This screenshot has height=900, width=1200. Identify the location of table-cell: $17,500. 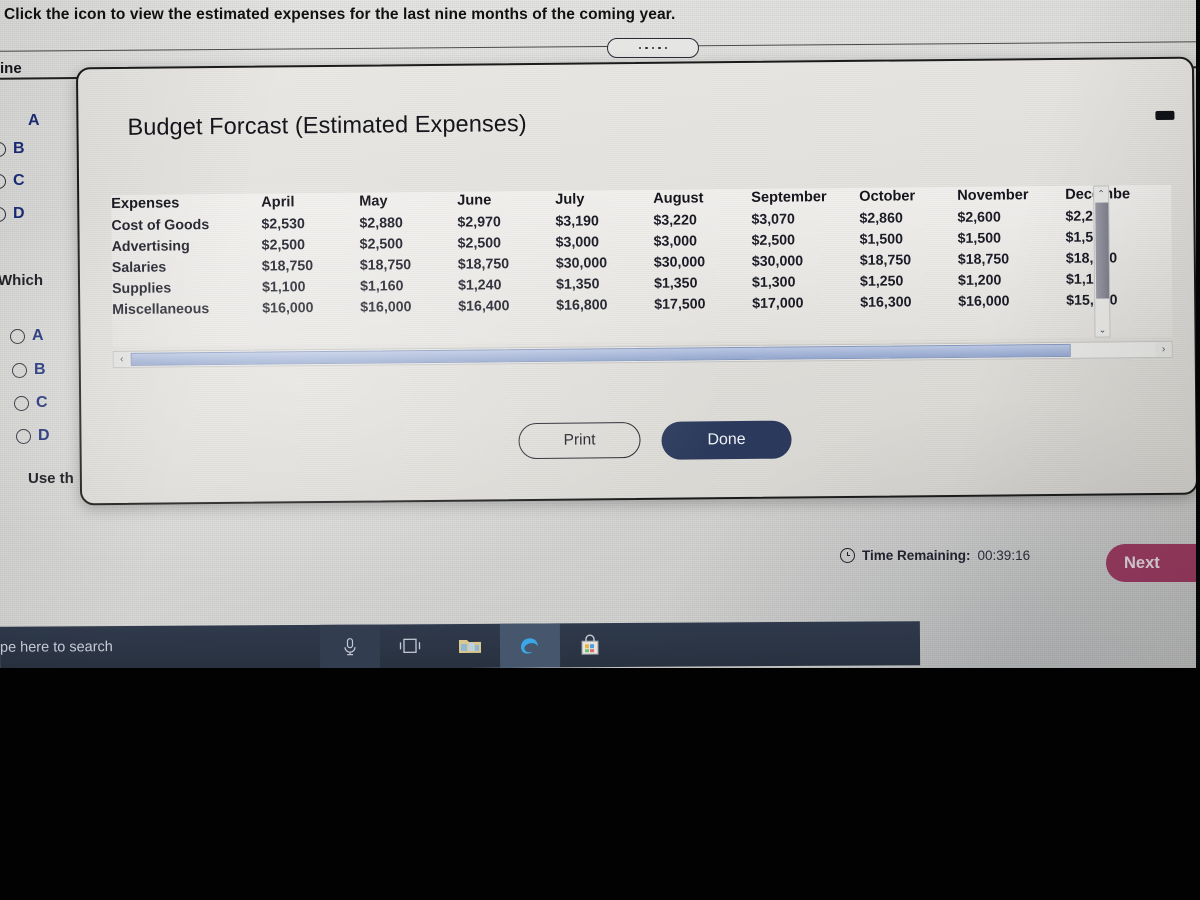
(680, 304).